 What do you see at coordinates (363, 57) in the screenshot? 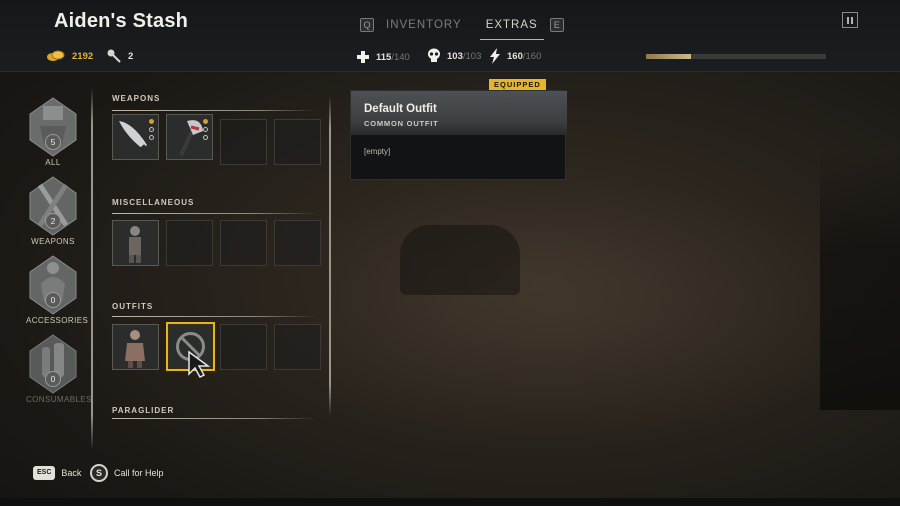
I see `health-cross-icon` at bounding box center [363, 57].